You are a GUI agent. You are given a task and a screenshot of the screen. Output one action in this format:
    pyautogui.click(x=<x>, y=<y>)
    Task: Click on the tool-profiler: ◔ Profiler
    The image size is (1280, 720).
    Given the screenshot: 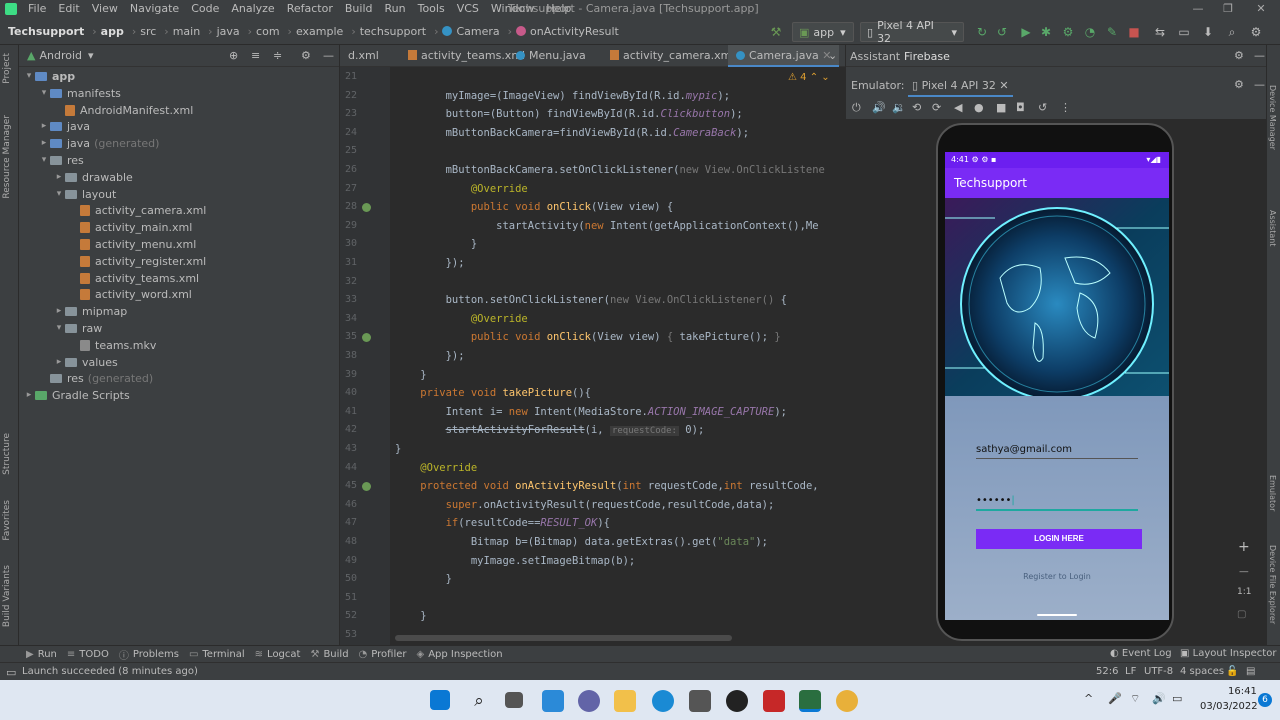 What is the action you would take?
    pyautogui.click(x=383, y=654)
    